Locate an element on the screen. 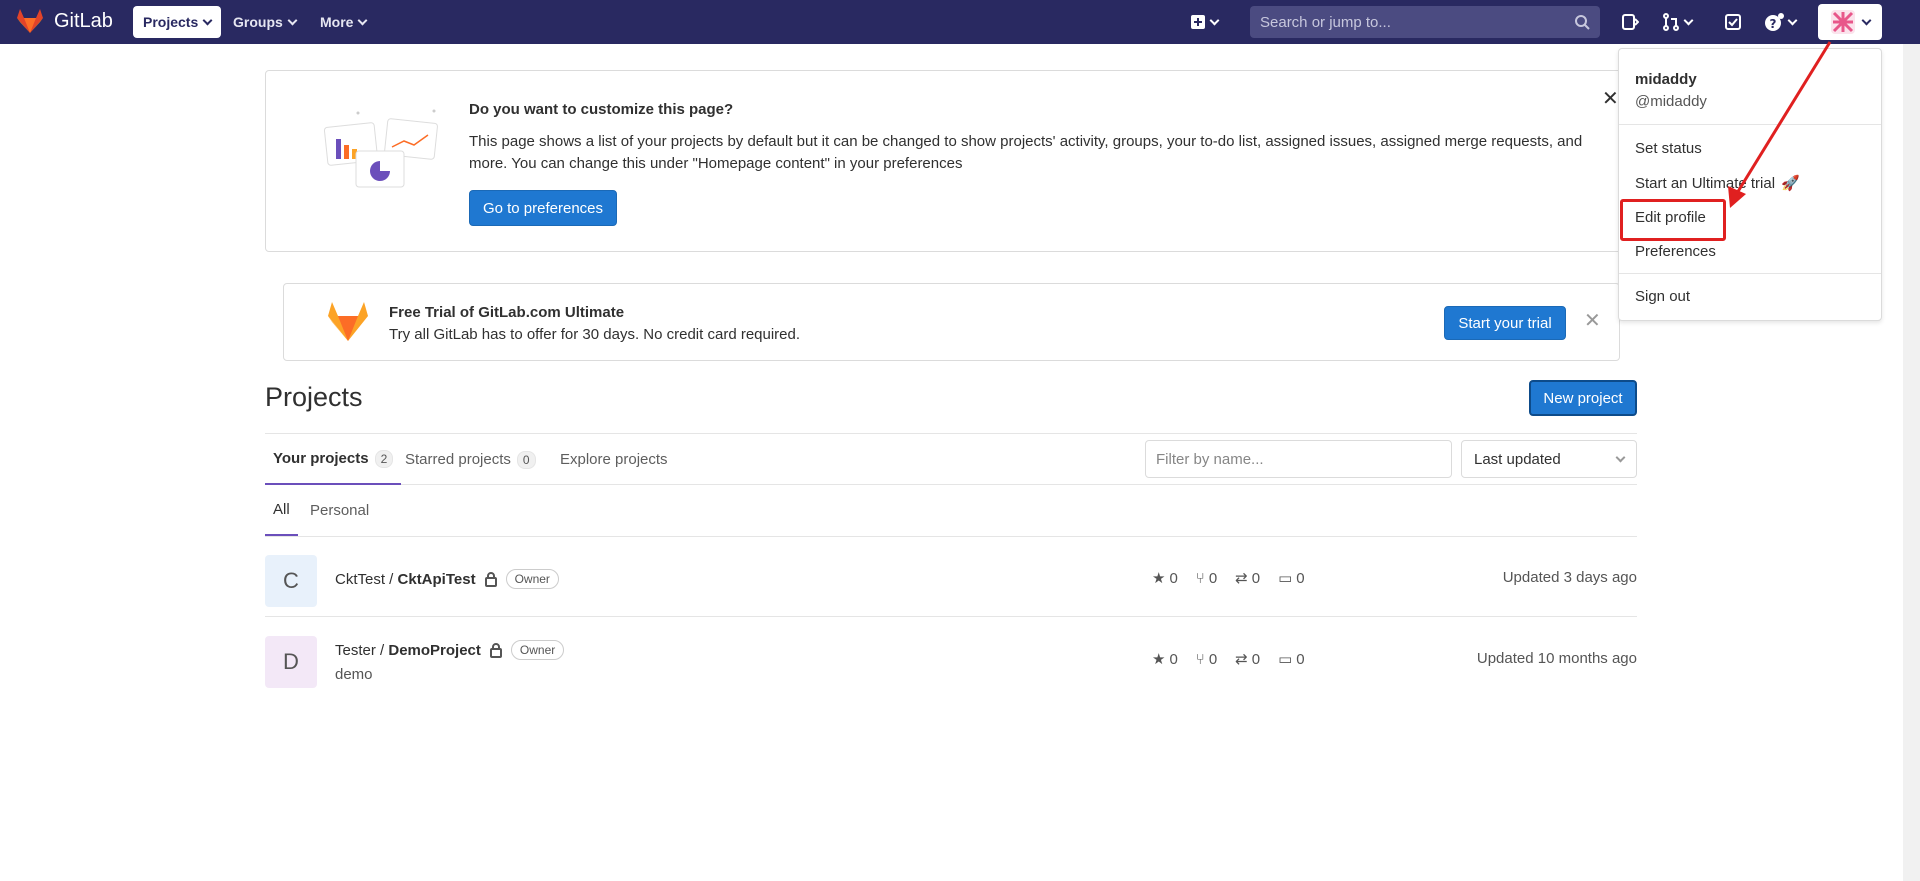 This screenshot has height=881, width=1920. nav-groups-label: Groups is located at coordinates (258, 22).